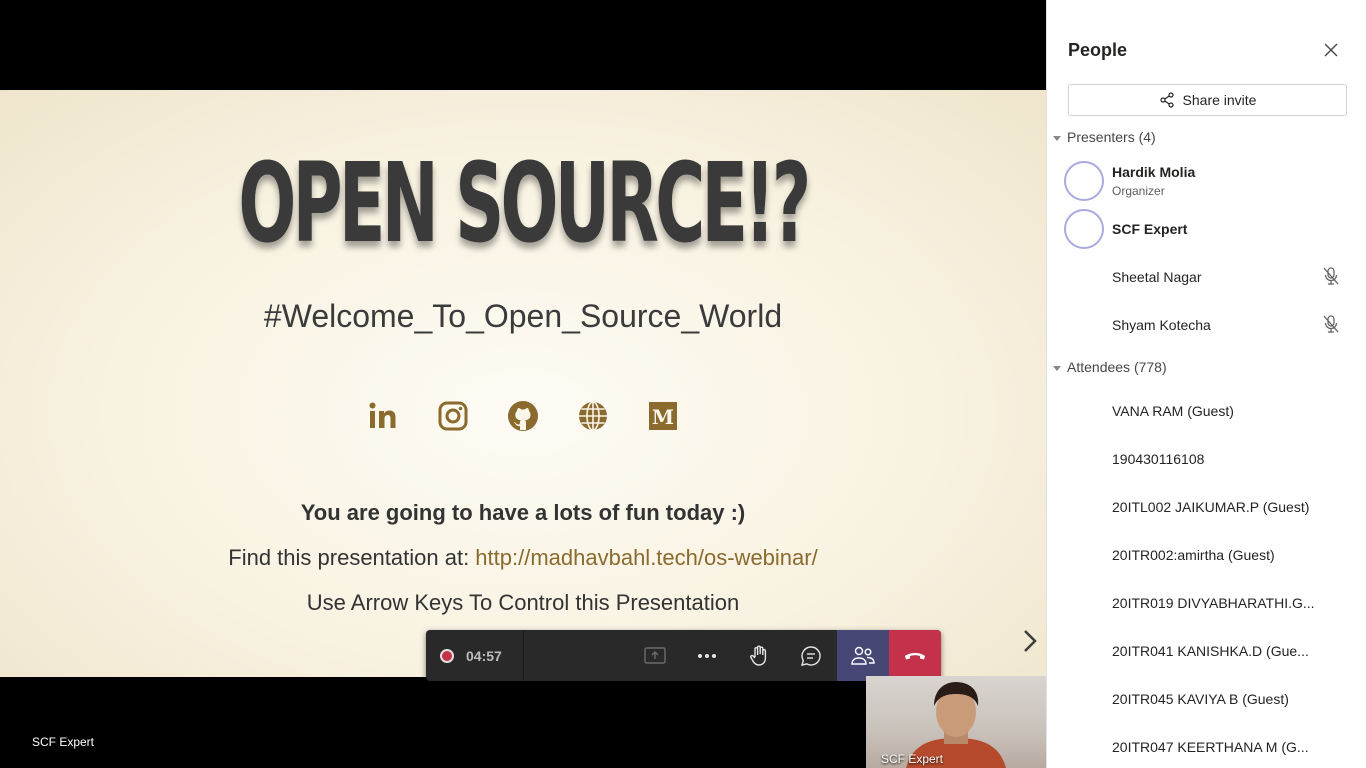 The image size is (1366, 768). I want to click on presenters-group-toggle: Presenters (4), so click(1104, 137).